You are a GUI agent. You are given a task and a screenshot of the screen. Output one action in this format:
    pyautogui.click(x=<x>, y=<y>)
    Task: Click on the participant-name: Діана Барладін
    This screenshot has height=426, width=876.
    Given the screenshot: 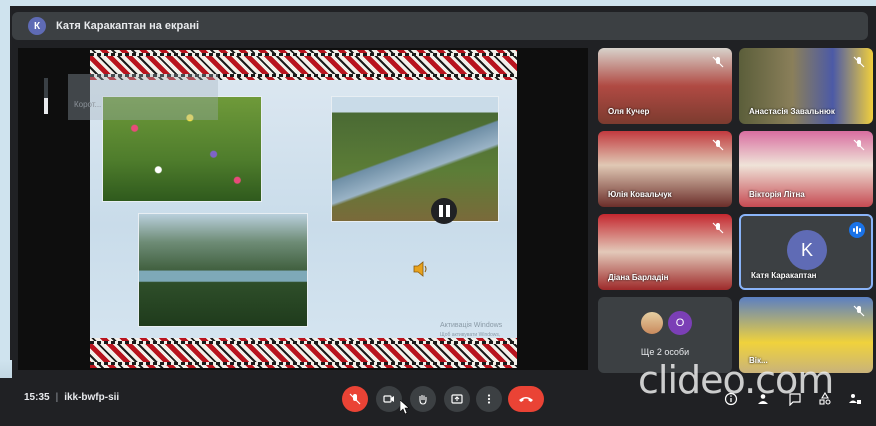 What is the action you would take?
    pyautogui.click(x=638, y=277)
    